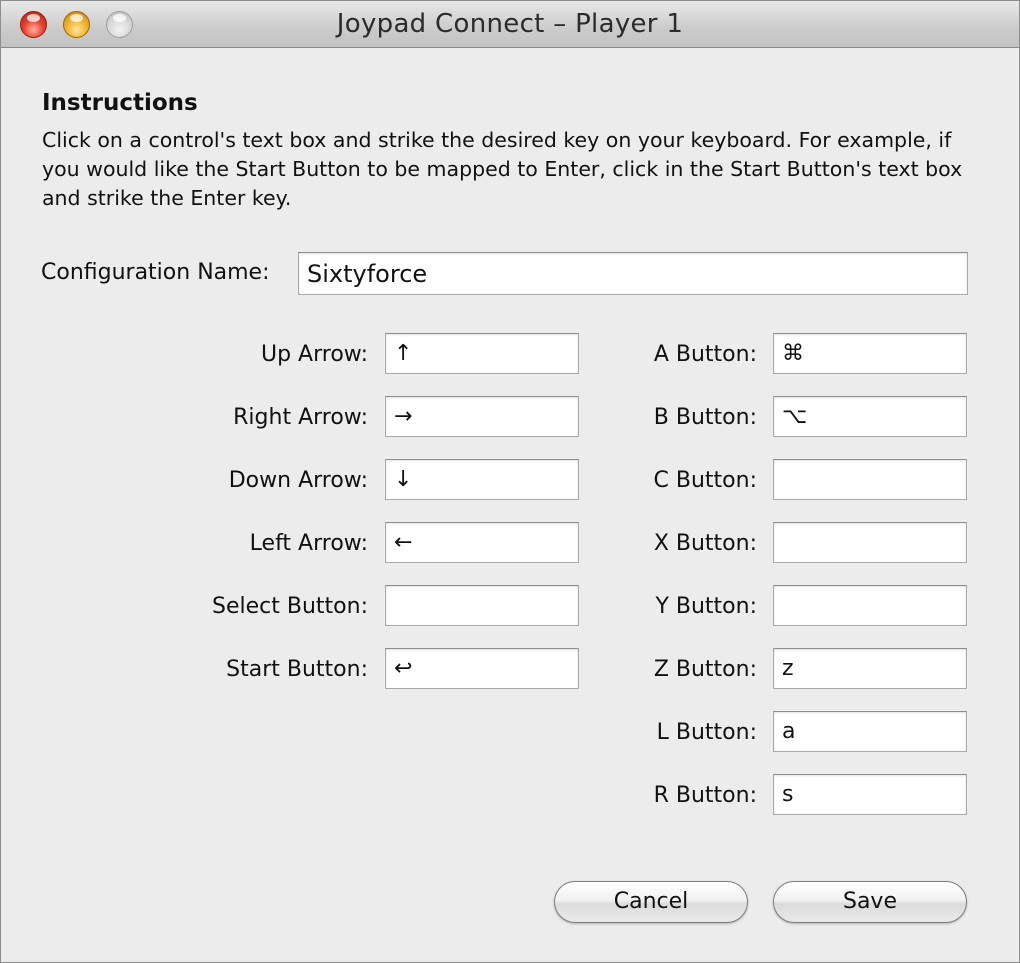 Image resolution: width=1020 pixels, height=963 pixels. Describe the element at coordinates (482, 353) in the screenshot. I see `up-arrow-field` at that location.